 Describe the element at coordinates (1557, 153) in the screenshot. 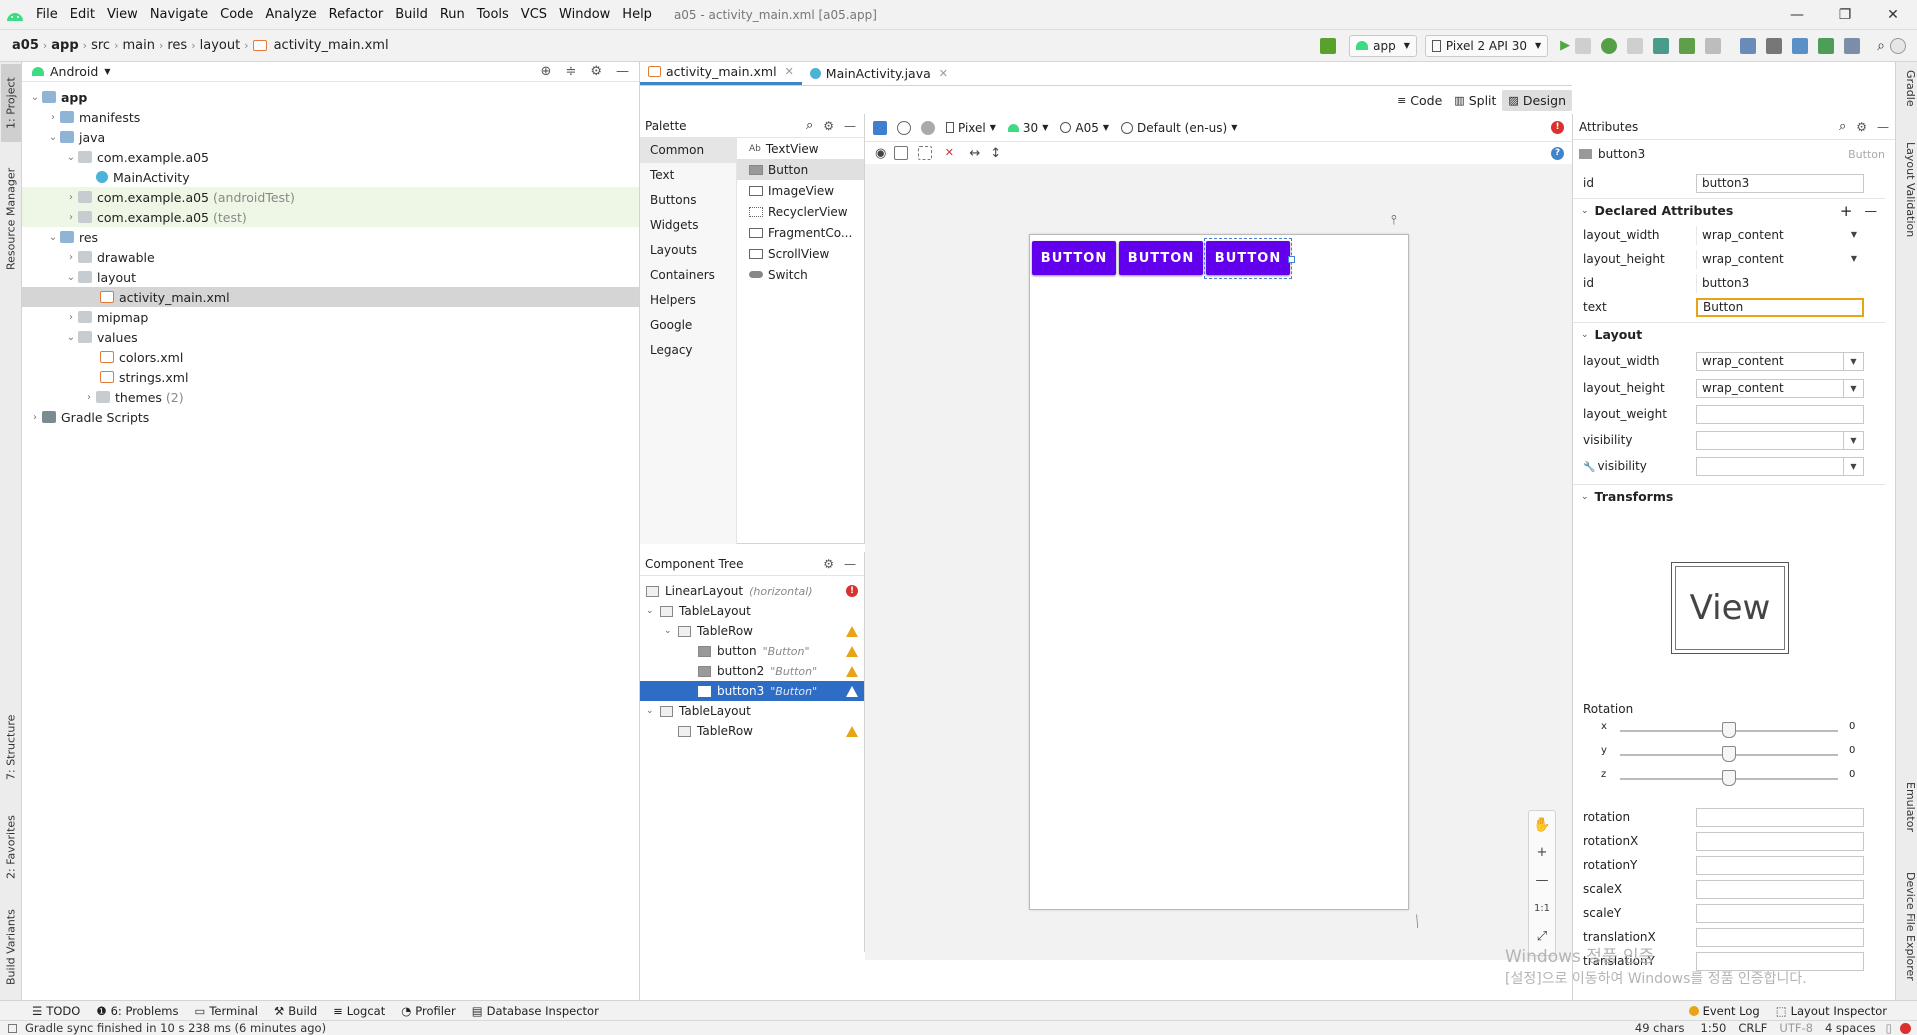

I see `help-icon: ?` at that location.